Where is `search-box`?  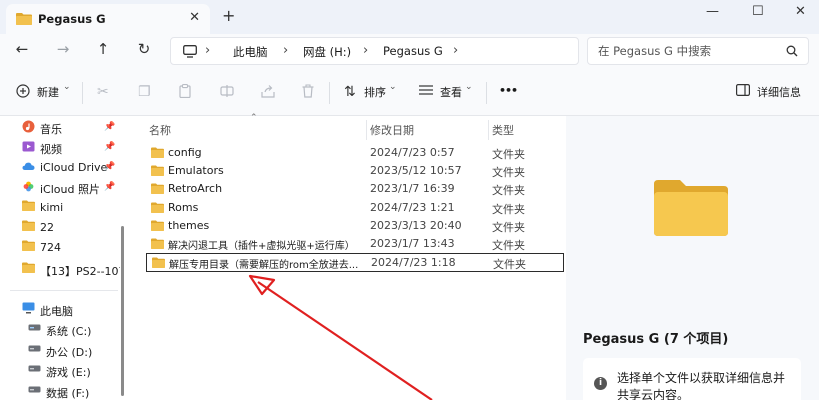
search-box is located at coordinates (698, 51).